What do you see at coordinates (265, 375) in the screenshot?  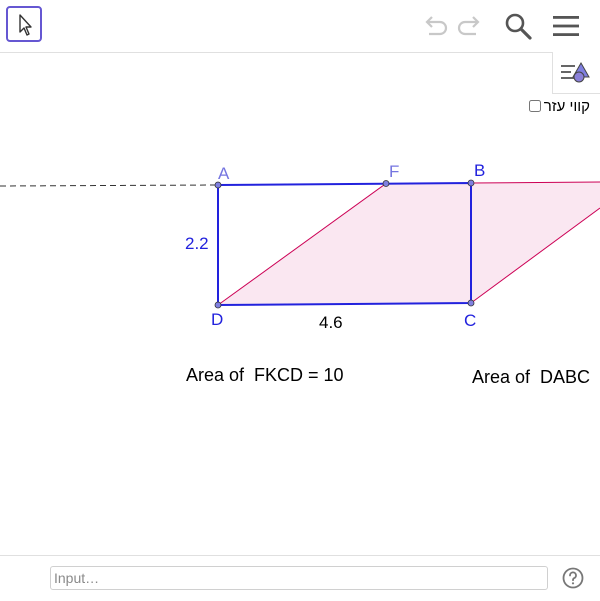 I see `text-area-fkcd: Area of FKCD = 10` at bounding box center [265, 375].